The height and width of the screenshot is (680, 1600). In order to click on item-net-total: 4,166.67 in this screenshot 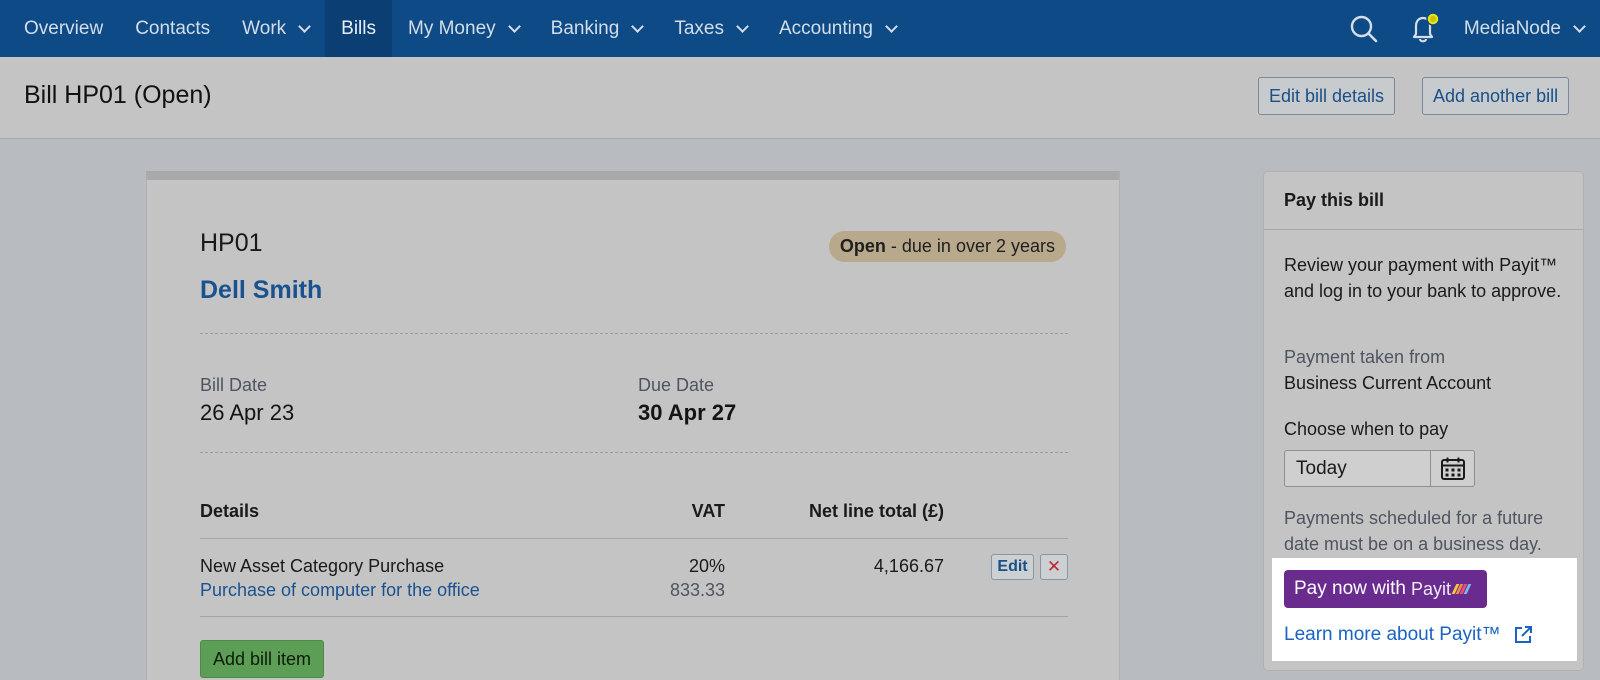, I will do `click(908, 566)`.